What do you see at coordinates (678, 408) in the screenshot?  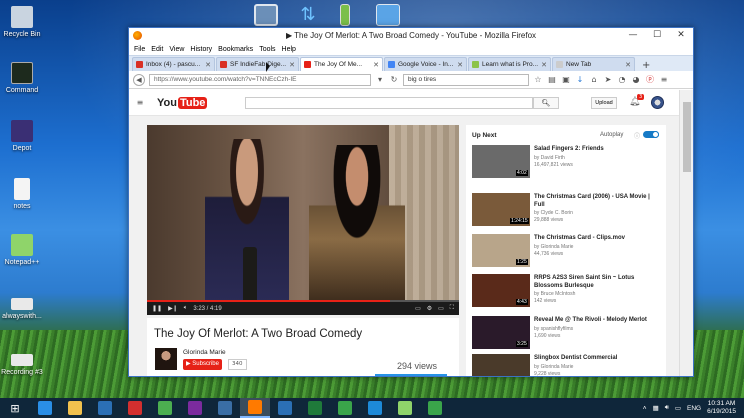 I see `action-center-icon: ▭` at bounding box center [678, 408].